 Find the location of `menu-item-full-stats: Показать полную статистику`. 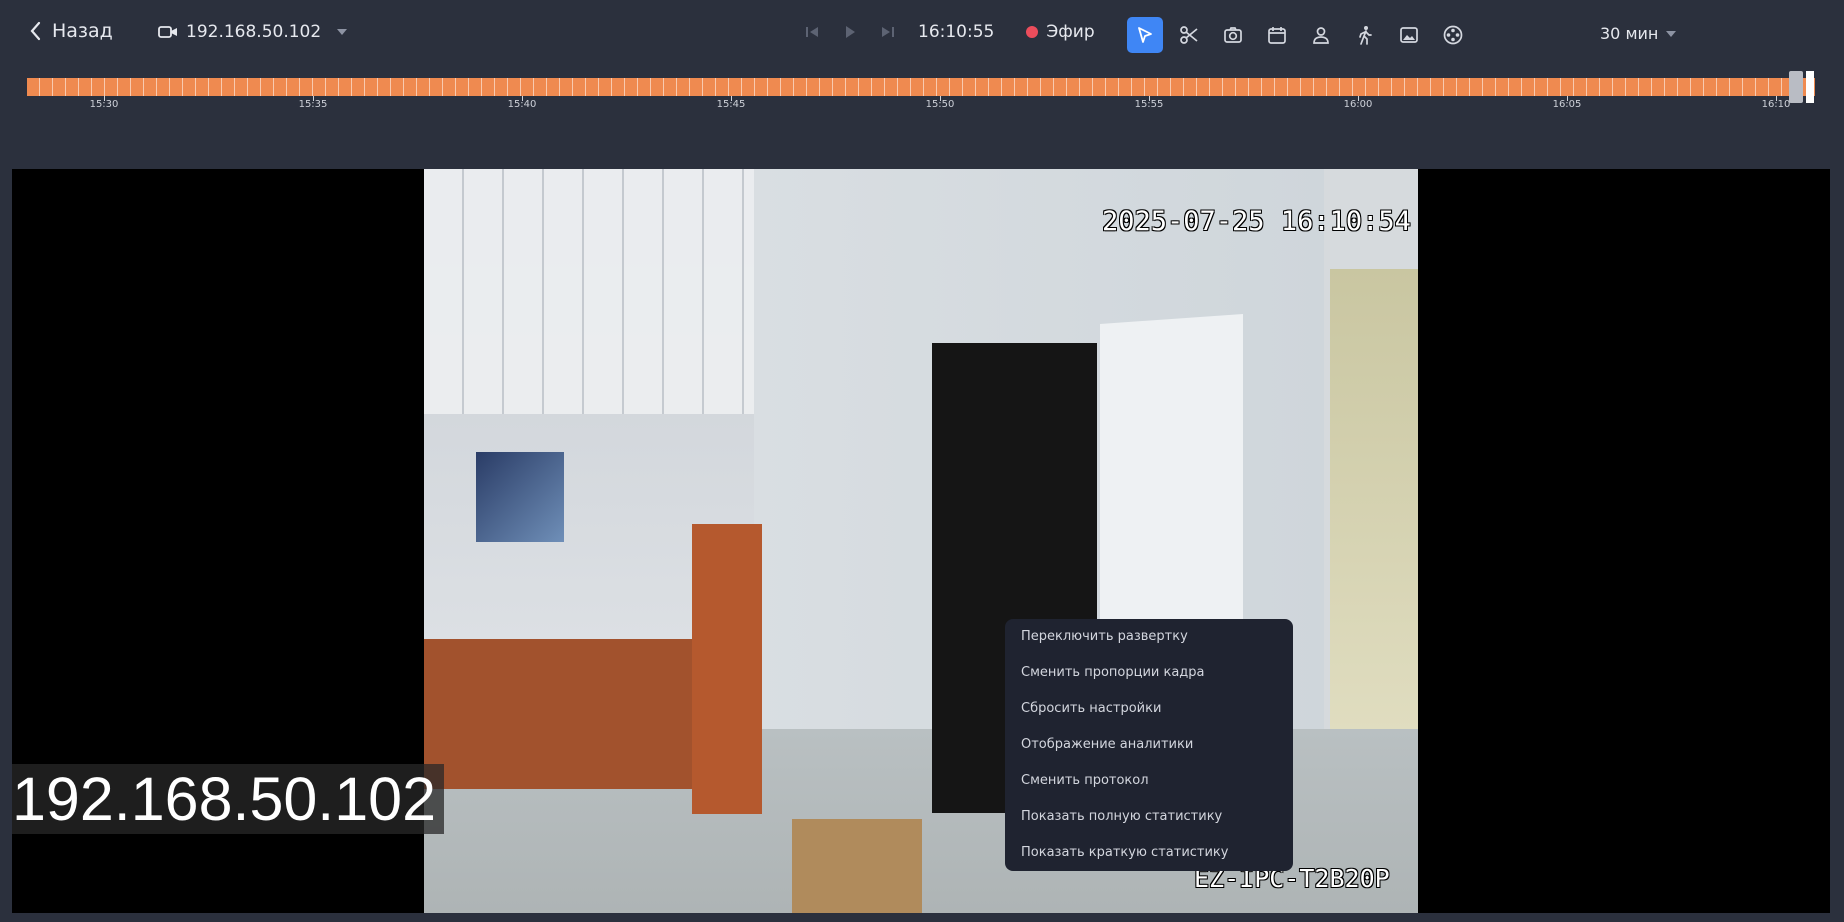

menu-item-full-stats: Показать полную статистику is located at coordinates (1149, 823).